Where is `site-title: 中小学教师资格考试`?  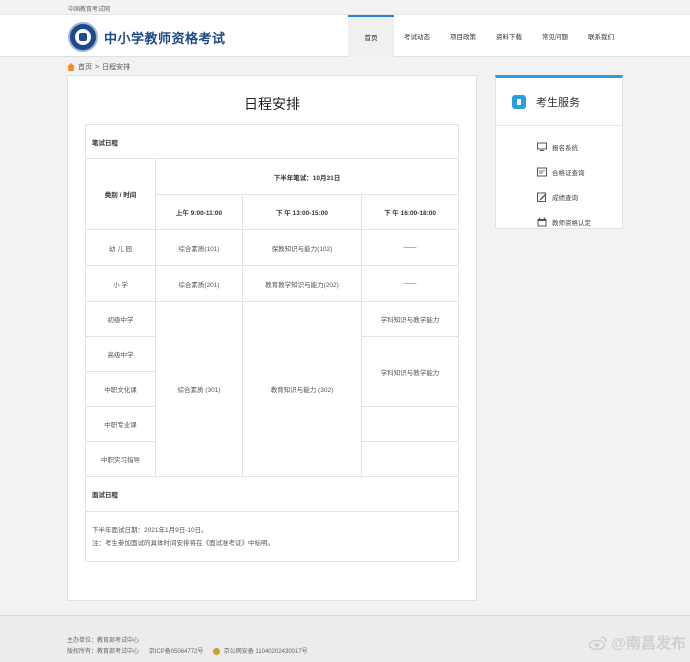
site-title: 中小学教师资格考试 is located at coordinates (165, 38).